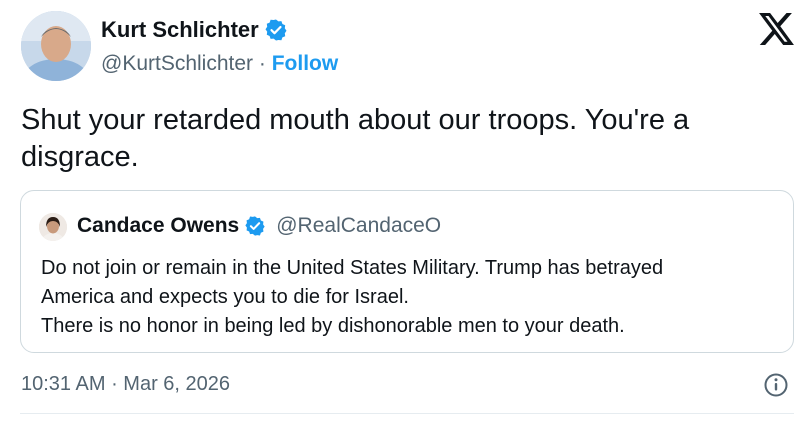  What do you see at coordinates (359, 225) in the screenshot?
I see `quoted-author-handle: @RealCandaceO` at bounding box center [359, 225].